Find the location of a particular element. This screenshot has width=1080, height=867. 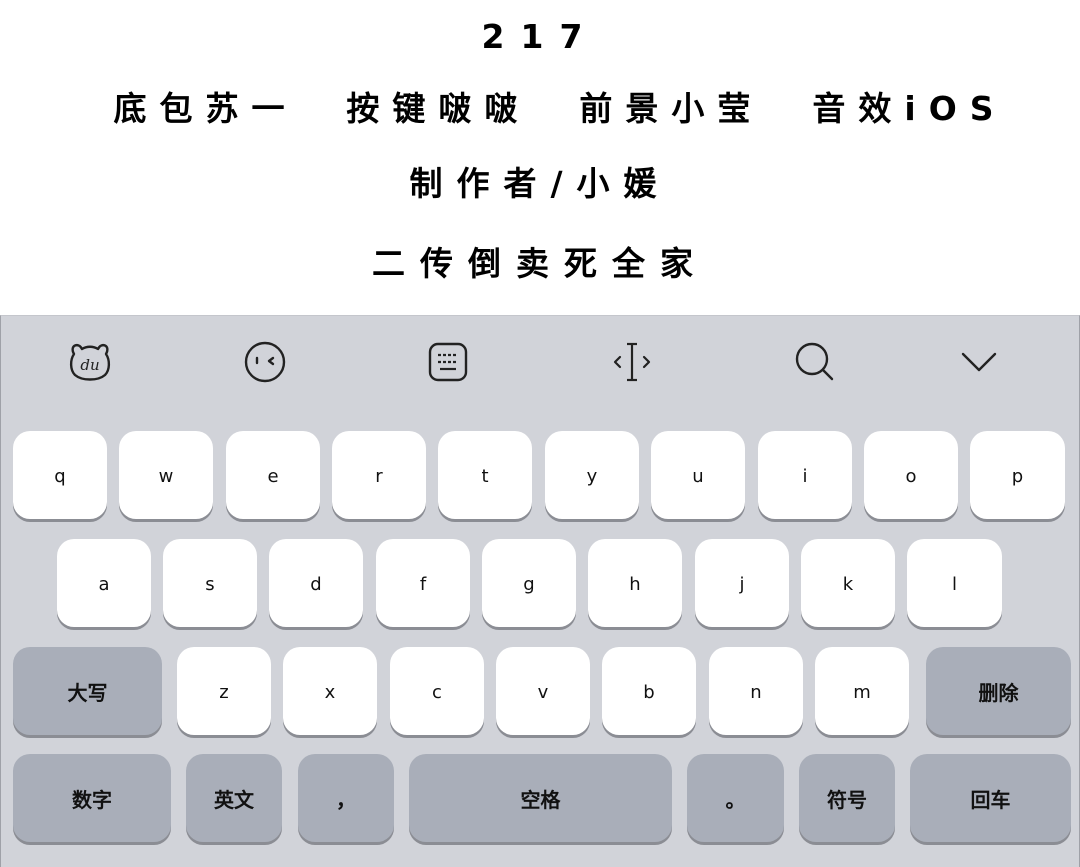

key-c: c is located at coordinates (437, 691).